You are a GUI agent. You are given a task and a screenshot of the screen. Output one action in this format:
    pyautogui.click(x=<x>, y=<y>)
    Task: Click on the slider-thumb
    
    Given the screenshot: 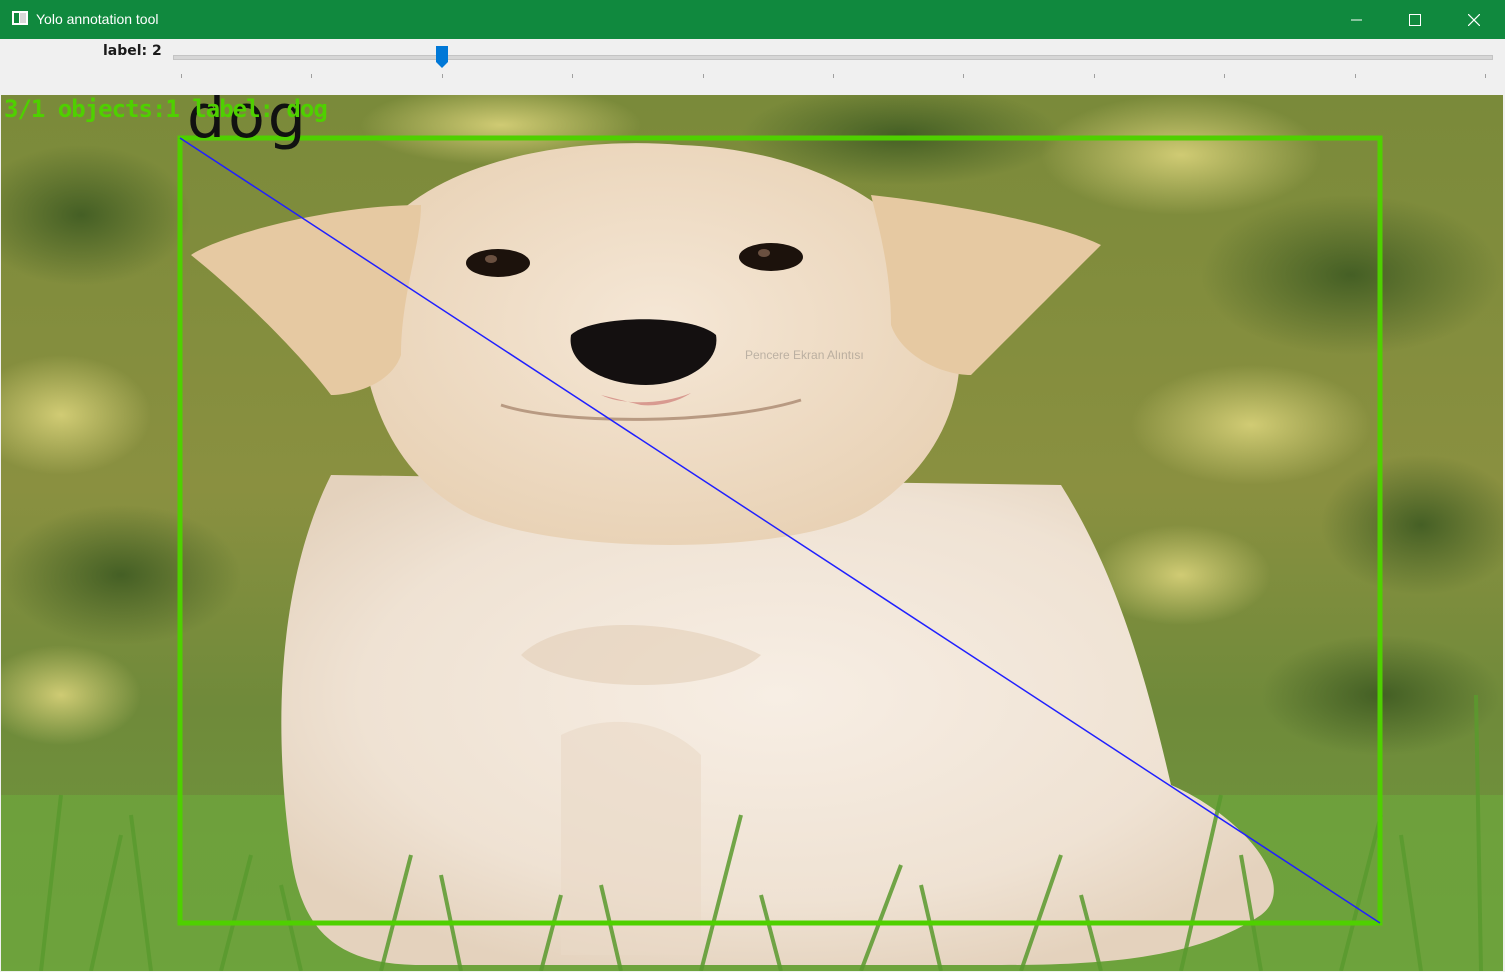 What is the action you would take?
    pyautogui.click(x=442, y=57)
    